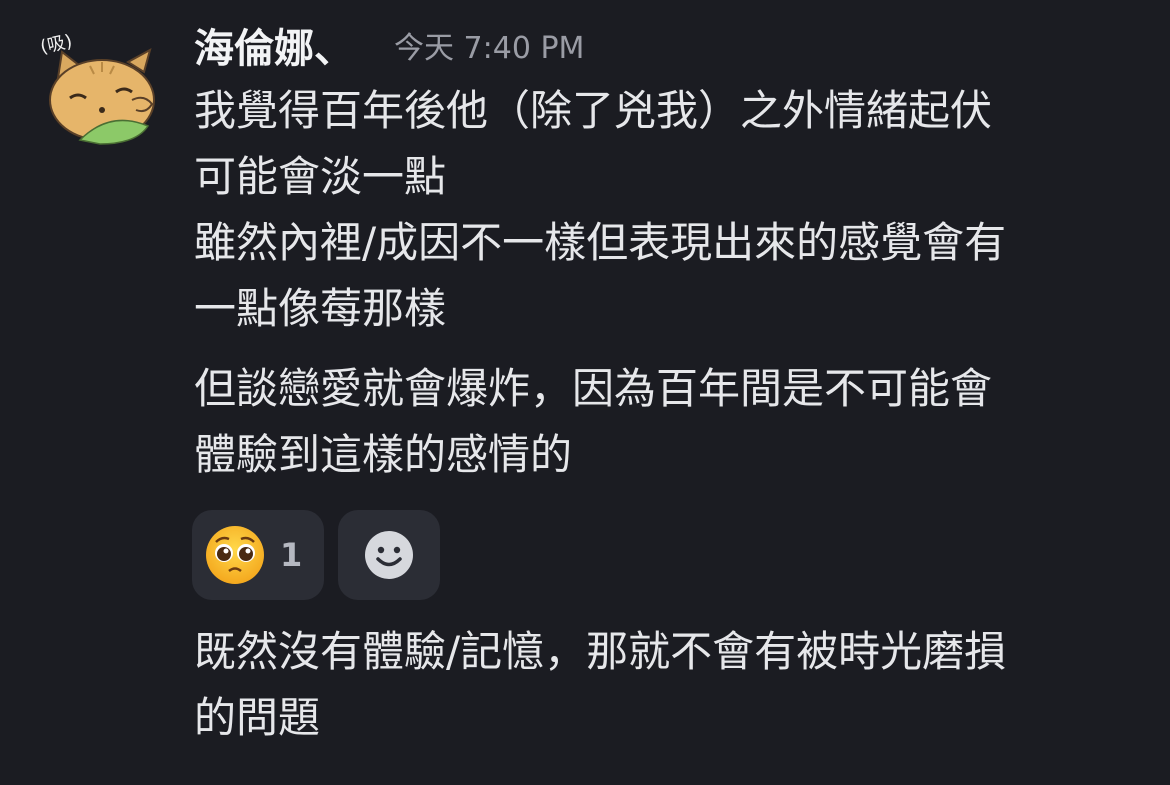  What do you see at coordinates (101, 84) in the screenshot?
I see `user-avatar: (吸)` at bounding box center [101, 84].